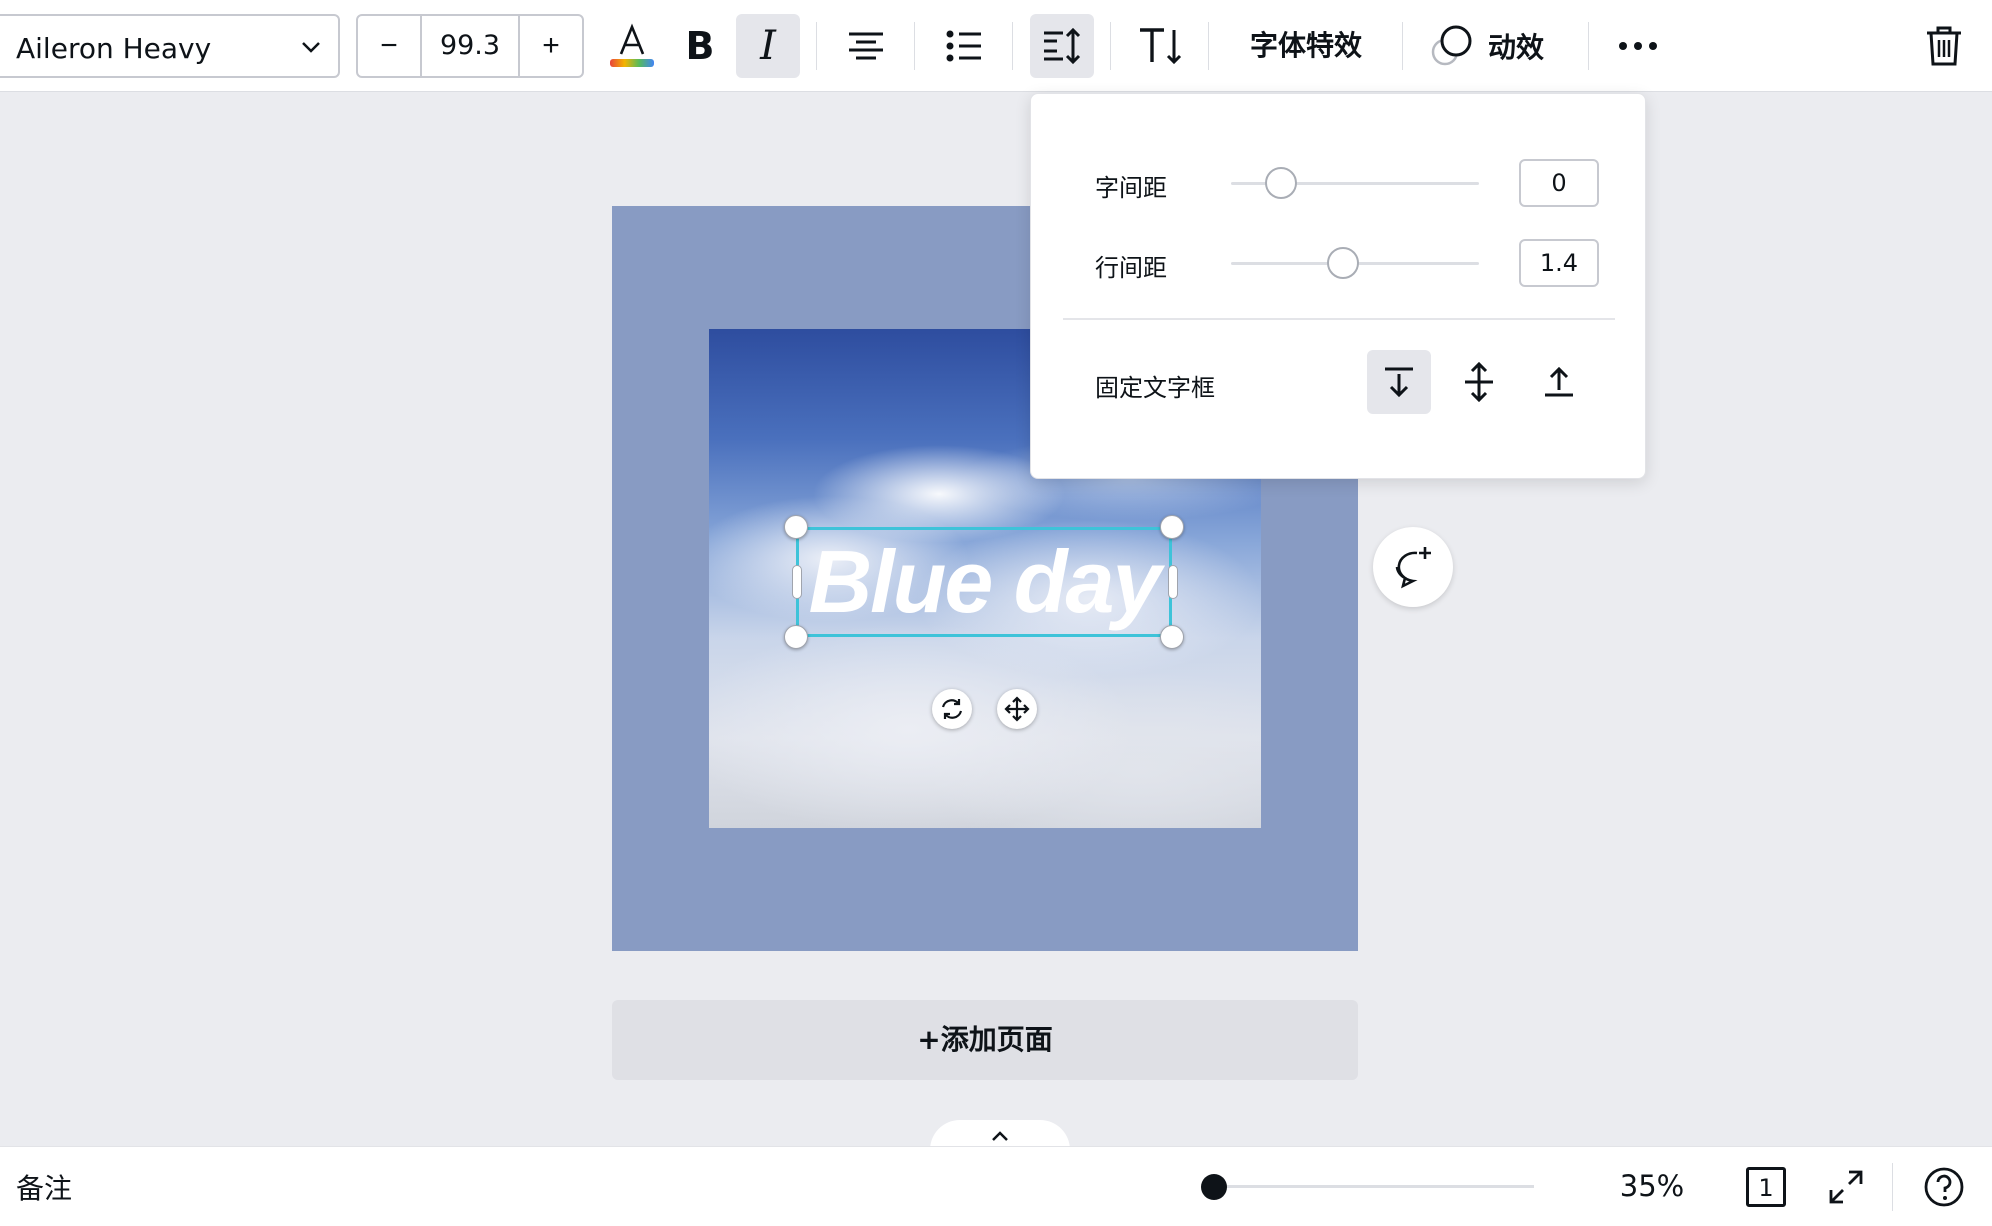 Image resolution: width=1992 pixels, height=1226 pixels. What do you see at coordinates (1373, 1186) in the screenshot?
I see `zoom-slider` at bounding box center [1373, 1186].